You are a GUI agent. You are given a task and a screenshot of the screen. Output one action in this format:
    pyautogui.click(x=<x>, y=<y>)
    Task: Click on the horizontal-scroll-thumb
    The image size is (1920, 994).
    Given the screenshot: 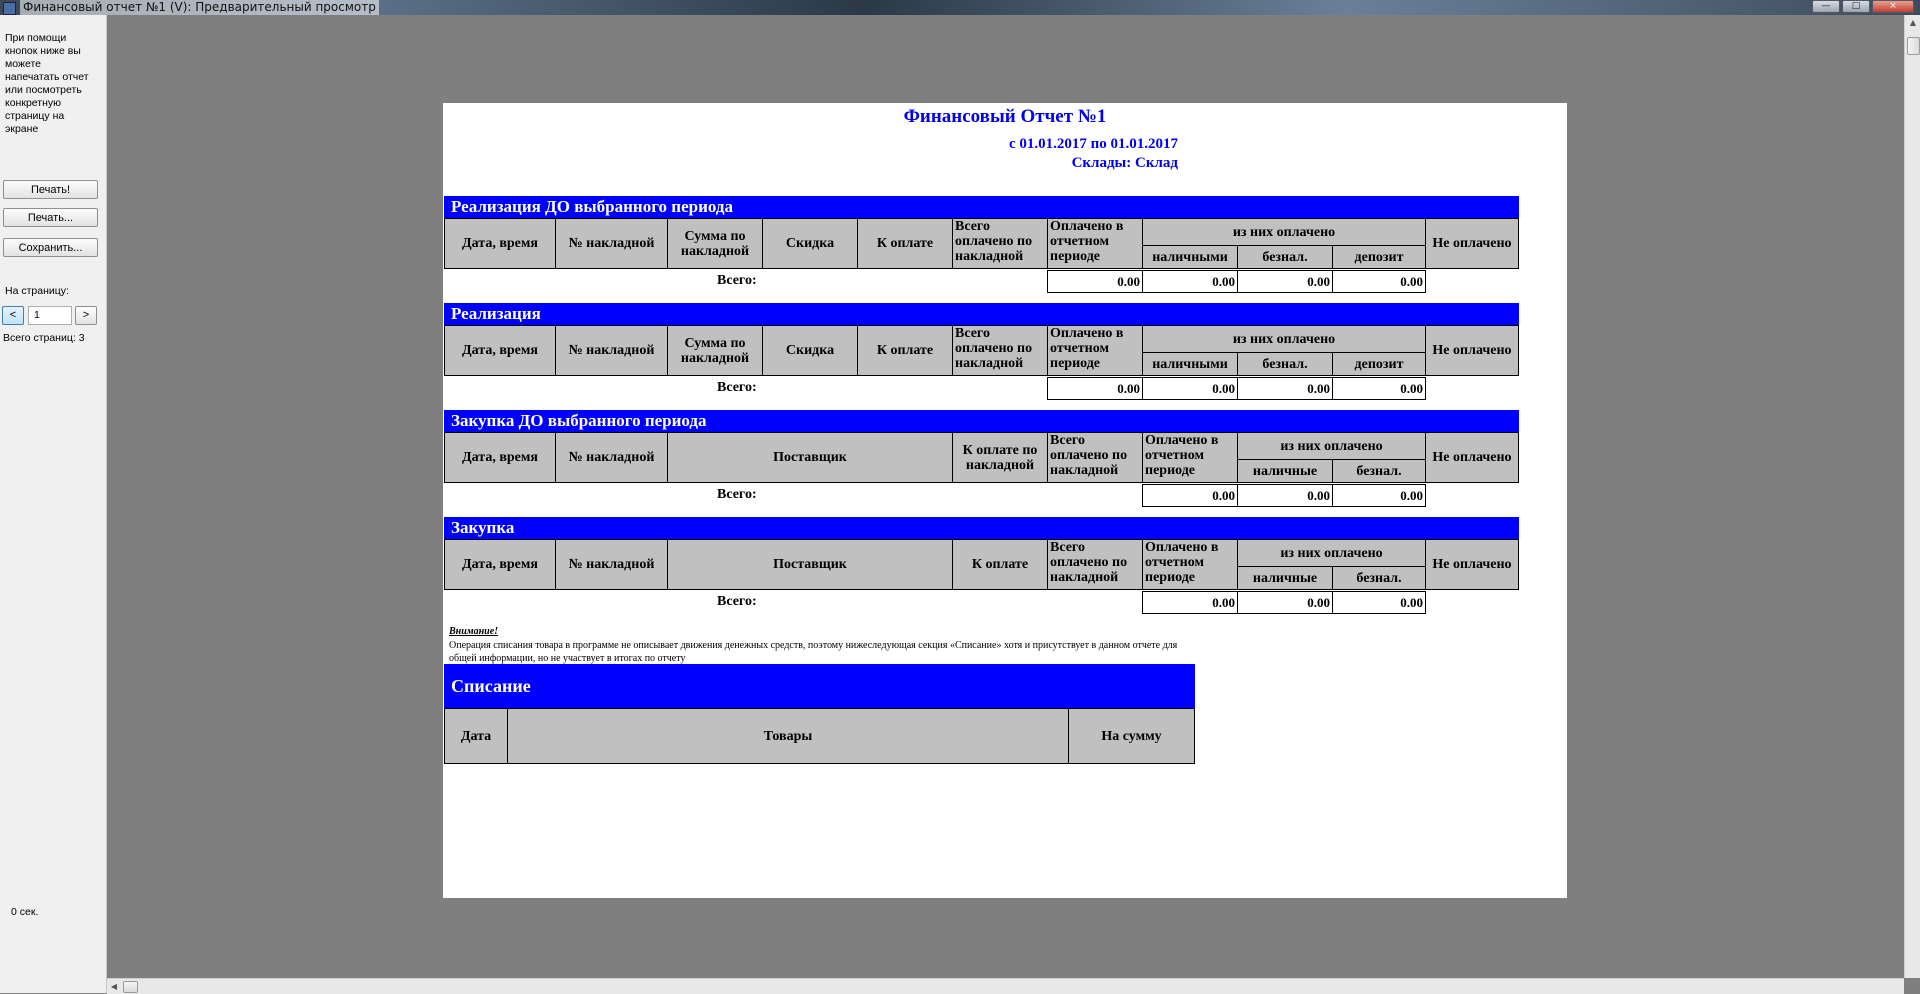 What is the action you would take?
    pyautogui.click(x=130, y=987)
    